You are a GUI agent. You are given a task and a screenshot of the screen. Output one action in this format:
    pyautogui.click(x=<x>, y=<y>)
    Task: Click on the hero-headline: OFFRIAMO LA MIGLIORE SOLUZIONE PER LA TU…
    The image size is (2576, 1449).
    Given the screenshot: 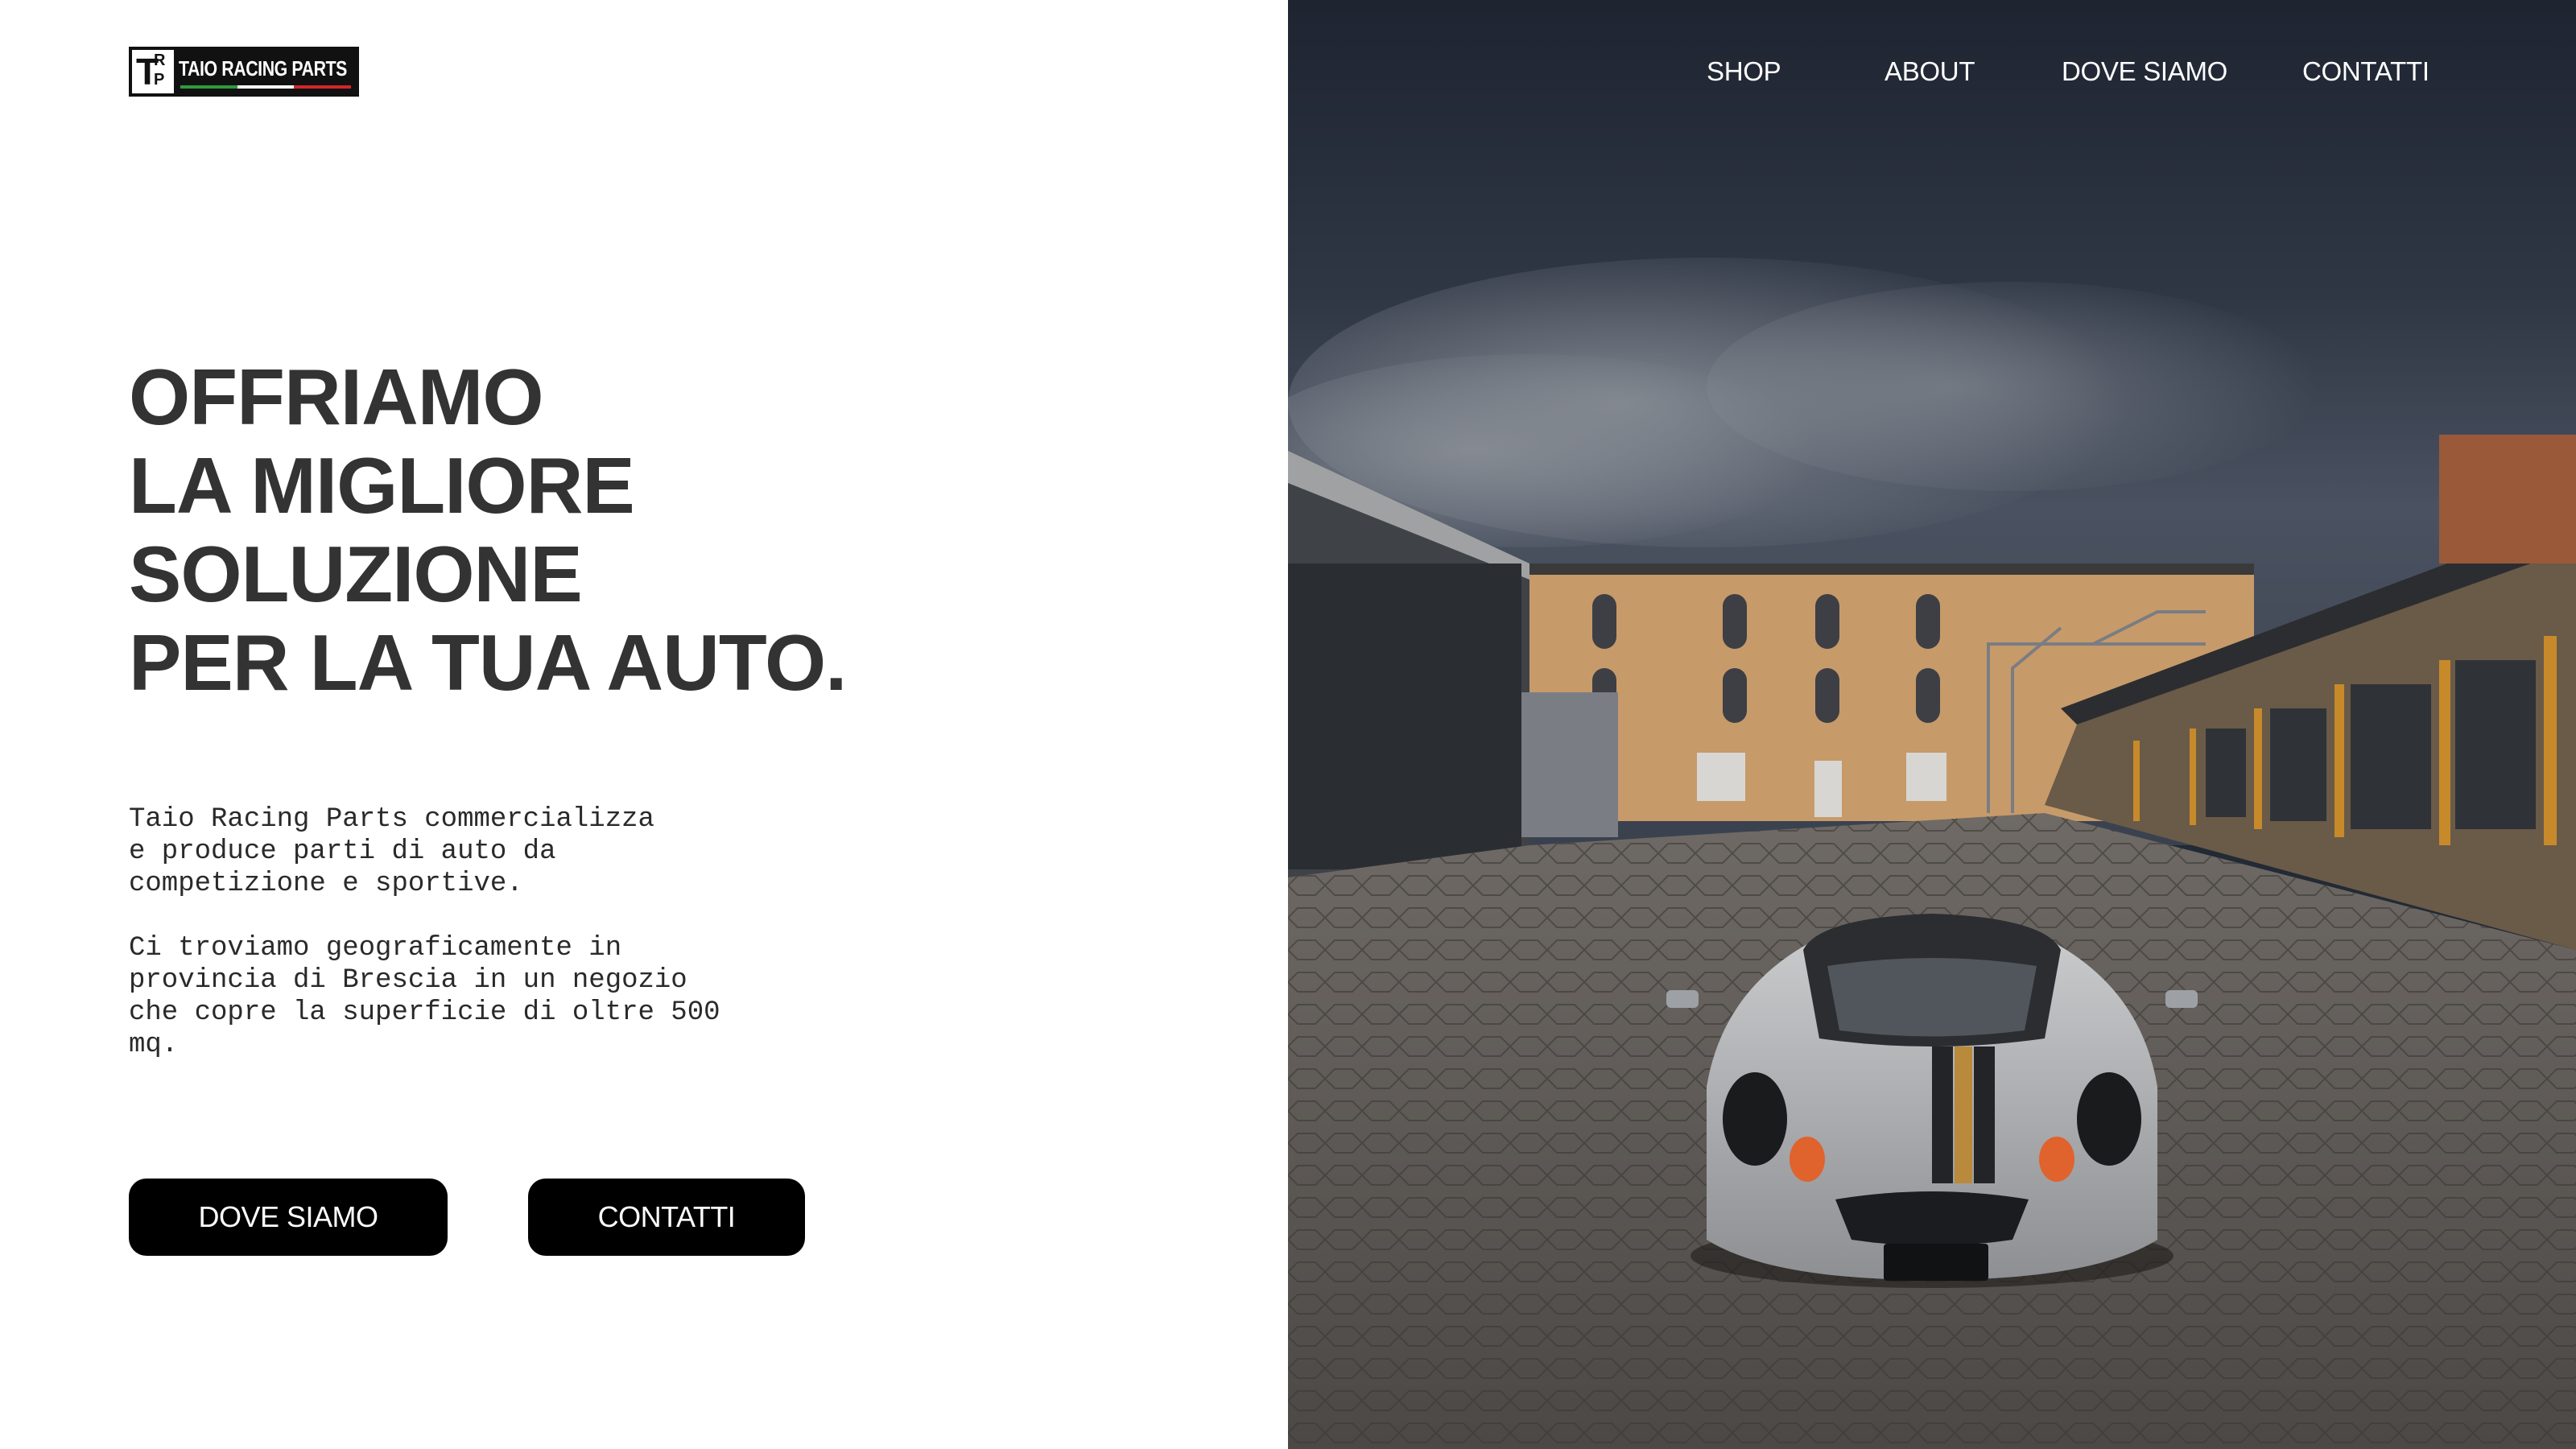 What is the action you would take?
    pyautogui.click(x=652, y=530)
    